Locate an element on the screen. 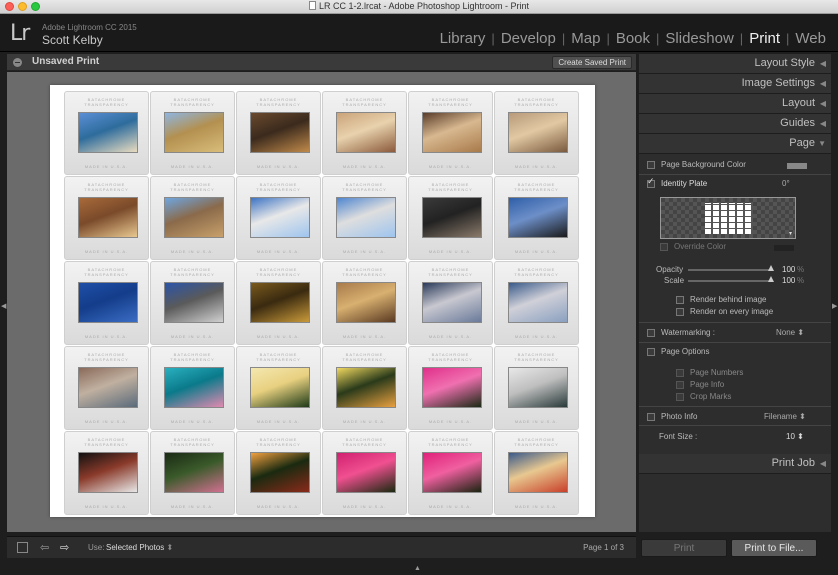 This screenshot has width=838, height=575. photo-lamp-sky is located at coordinates (108, 302).